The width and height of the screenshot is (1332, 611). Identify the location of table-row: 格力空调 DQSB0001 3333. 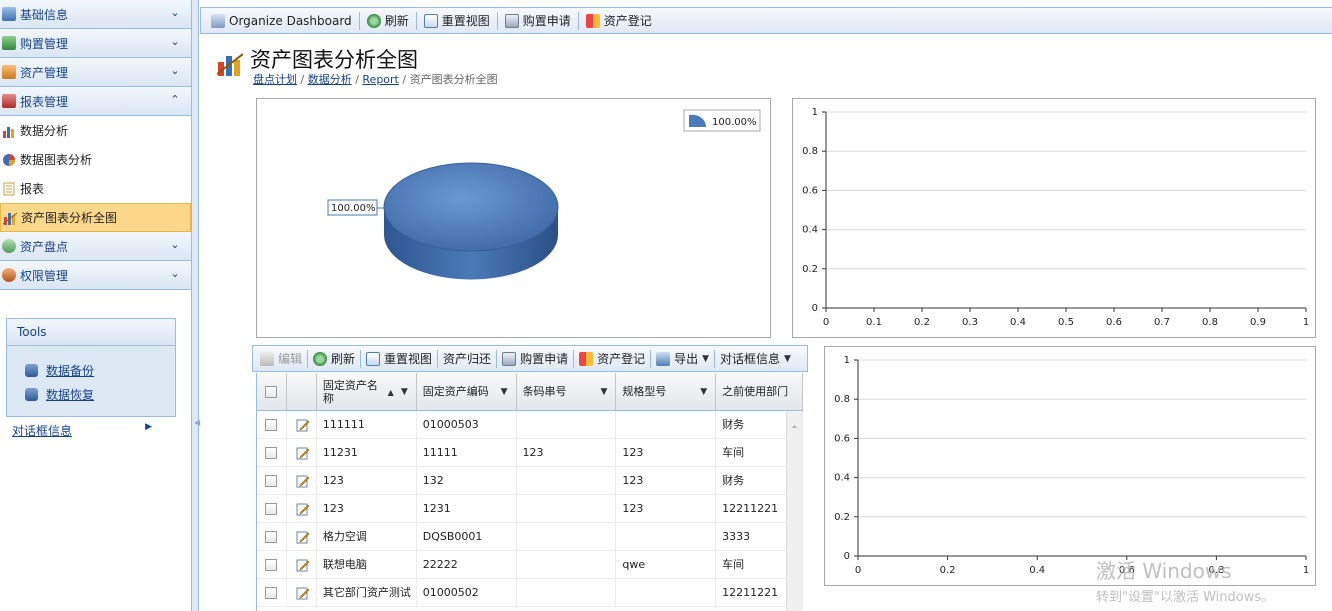
(530, 537).